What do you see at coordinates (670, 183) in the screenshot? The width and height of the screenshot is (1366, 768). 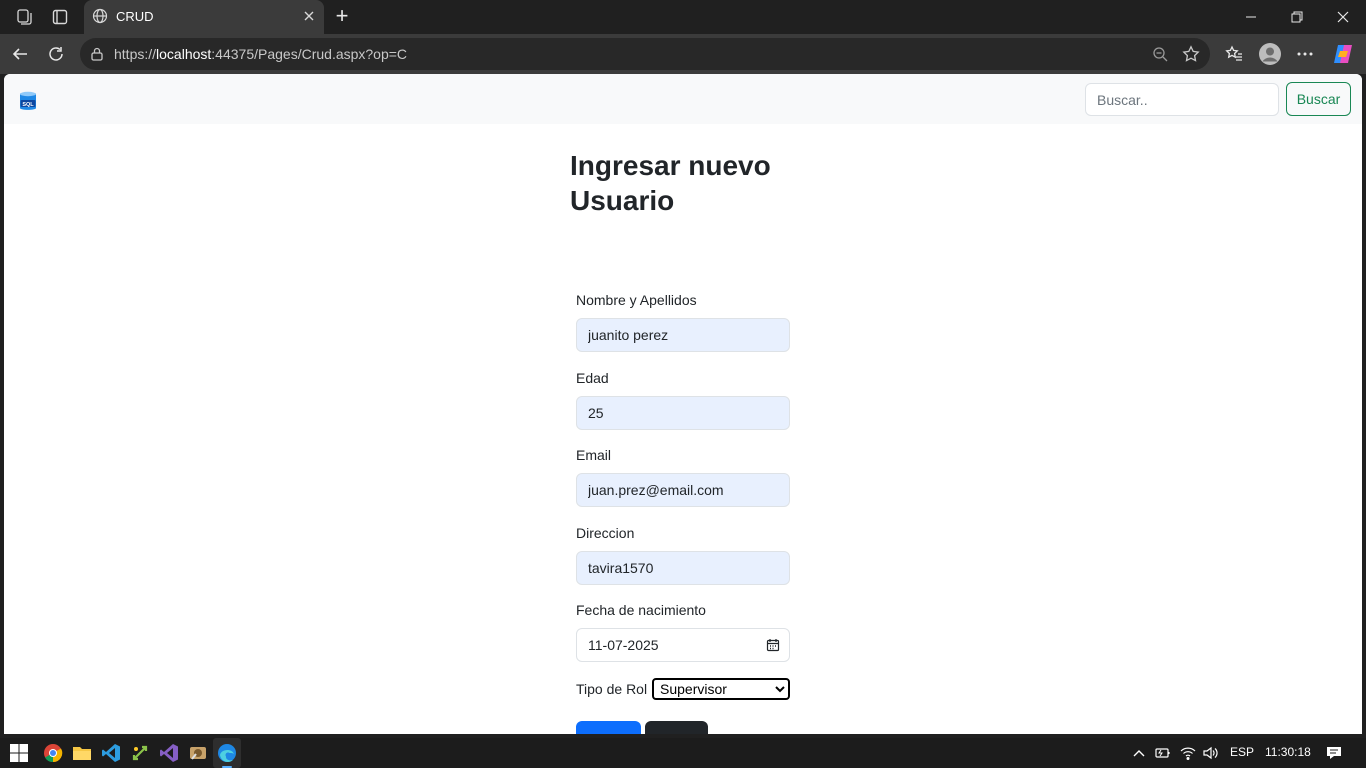 I see `page-title: Ingresar nuevo Usuario` at bounding box center [670, 183].